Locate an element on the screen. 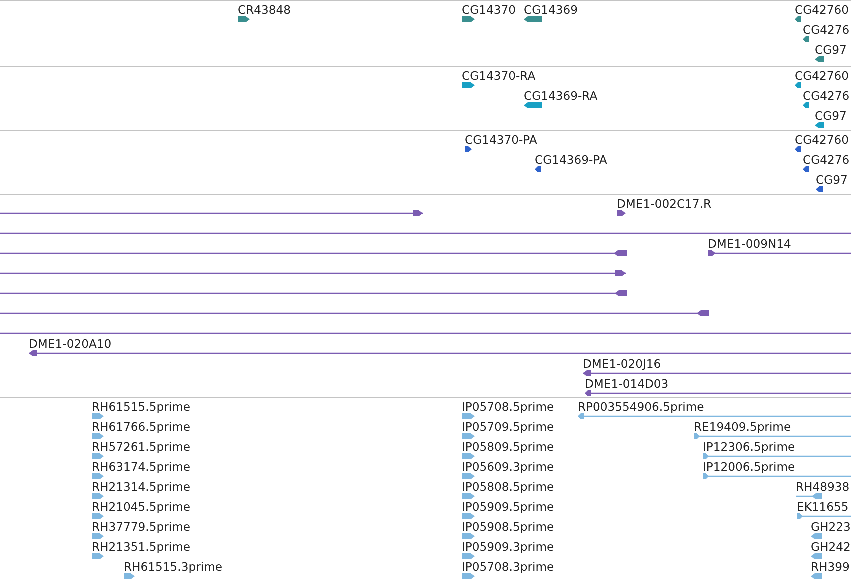  feature-label: IP05809.5prime is located at coordinates (508, 447).